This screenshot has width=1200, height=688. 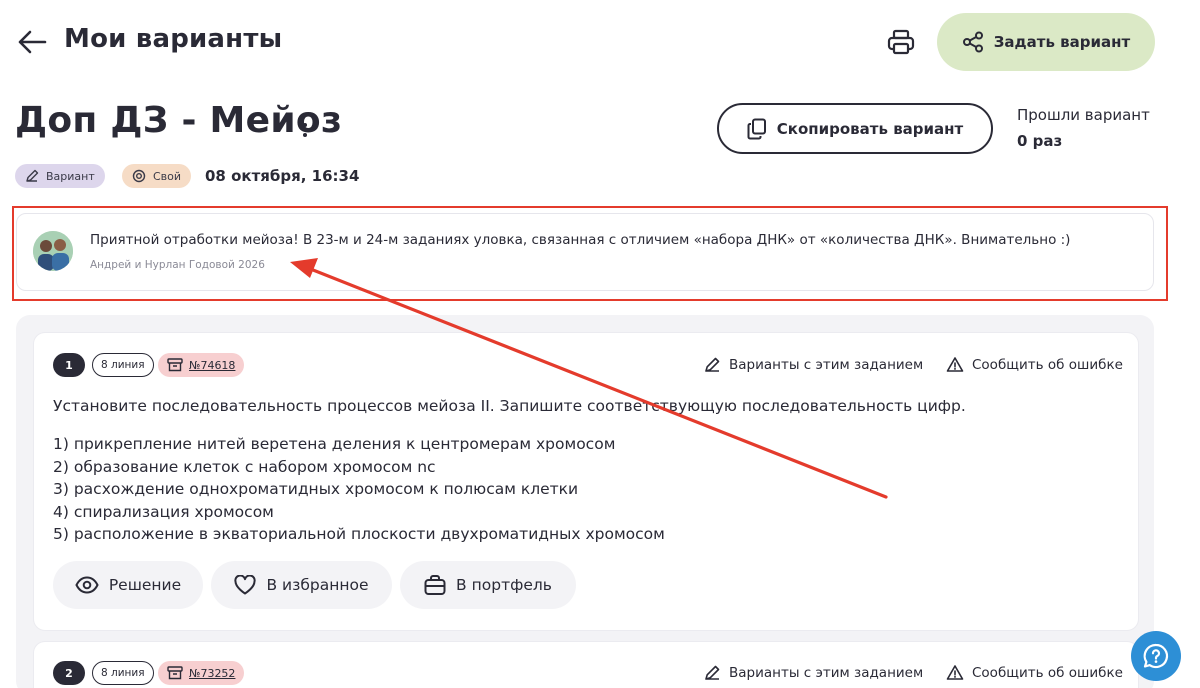 What do you see at coordinates (870, 128) in the screenshot?
I see `copy-variant-label: Скопировать вариант` at bounding box center [870, 128].